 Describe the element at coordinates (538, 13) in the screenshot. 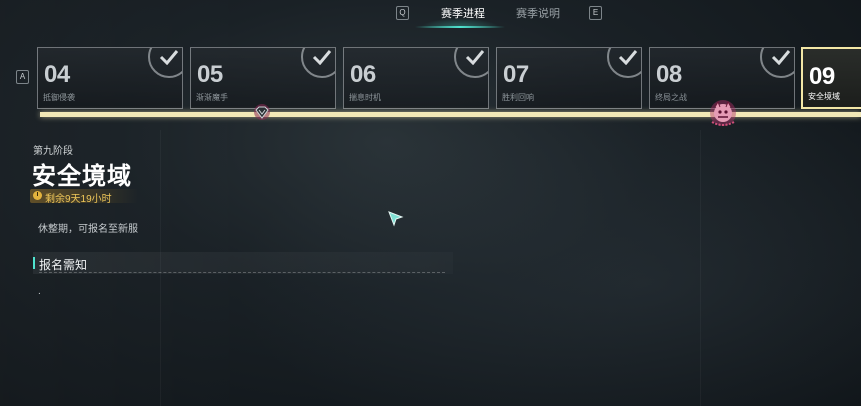

I see `tab-season-info: 赛季说明` at that location.